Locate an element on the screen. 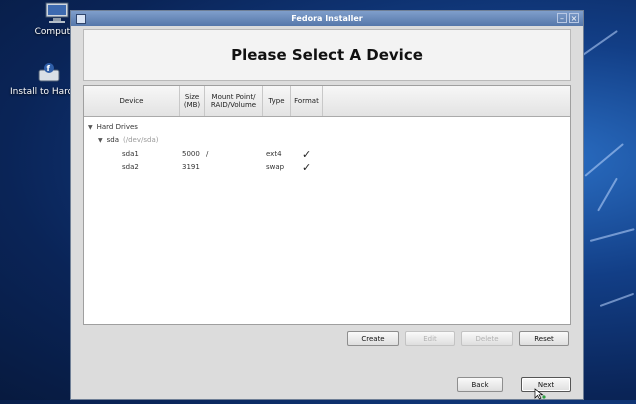 The image size is (636, 404). close-icon: × is located at coordinates (574, 18).